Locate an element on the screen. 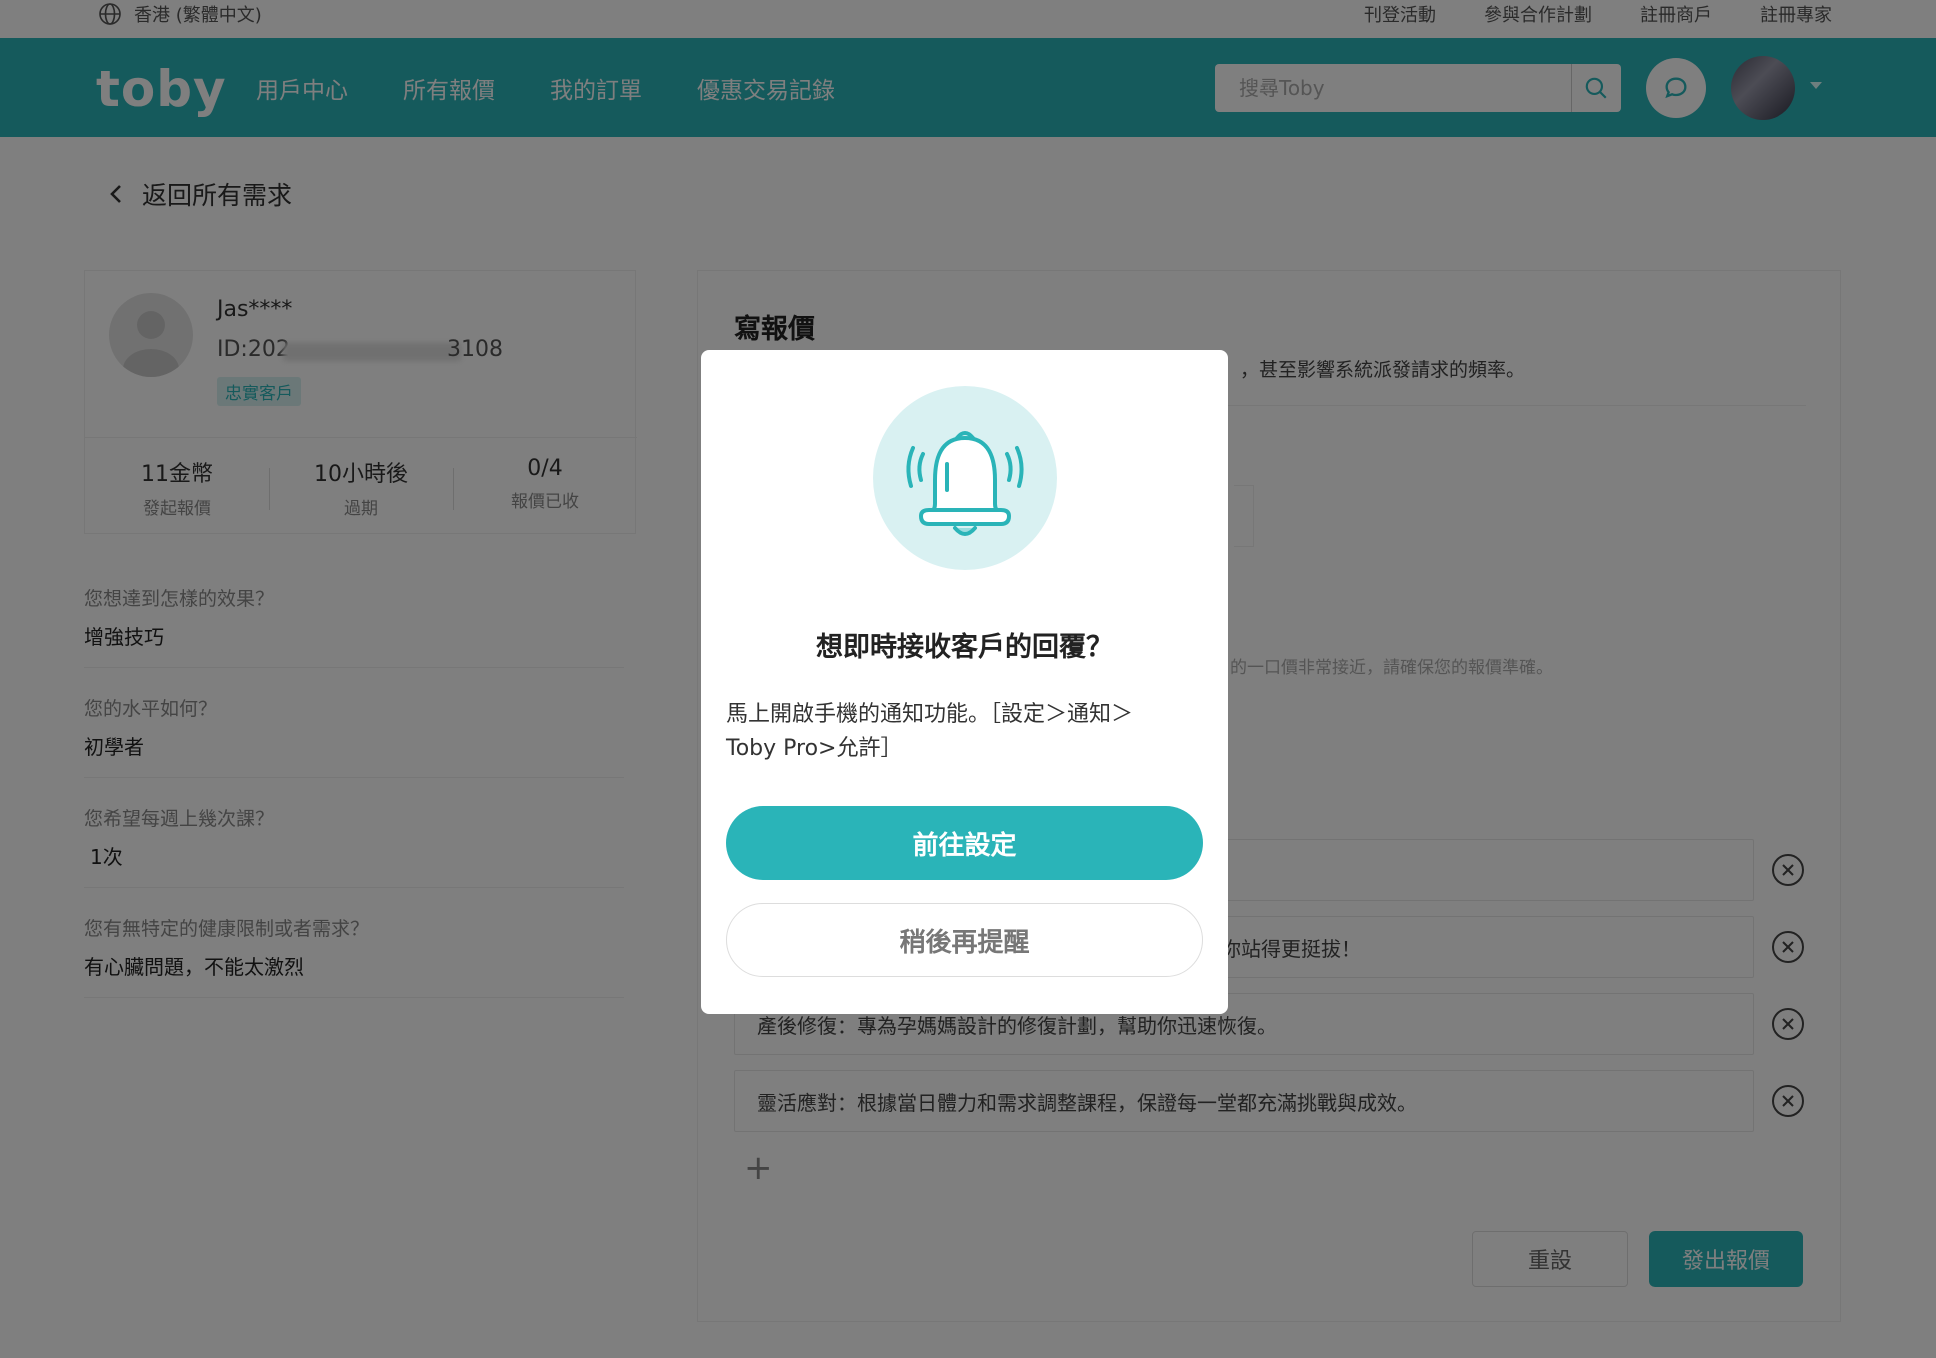 The width and height of the screenshot is (1936, 1358). modal-body-line: Toby Pro>允許］ is located at coordinates (814, 748).